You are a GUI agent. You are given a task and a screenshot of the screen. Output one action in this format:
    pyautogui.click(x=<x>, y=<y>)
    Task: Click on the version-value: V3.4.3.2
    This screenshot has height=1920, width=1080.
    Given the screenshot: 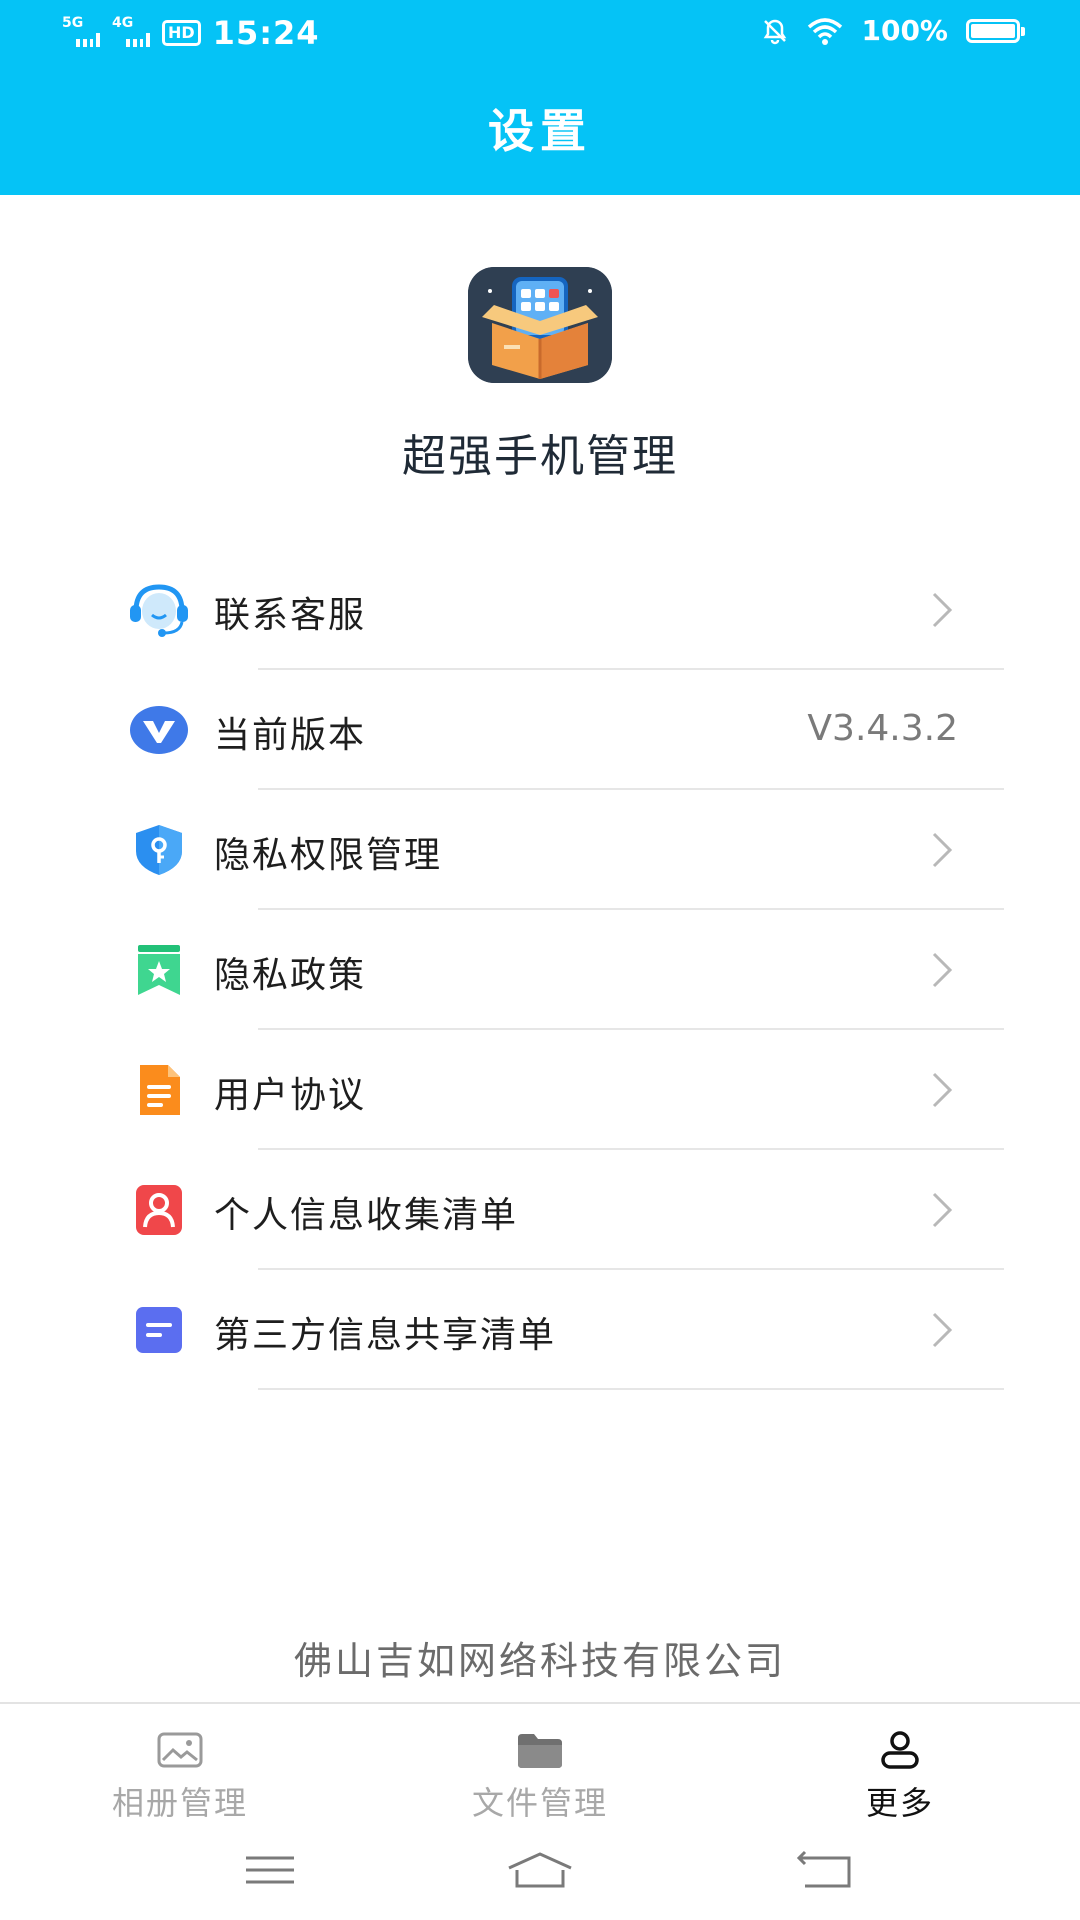 What is the action you would take?
    pyautogui.click(x=882, y=728)
    